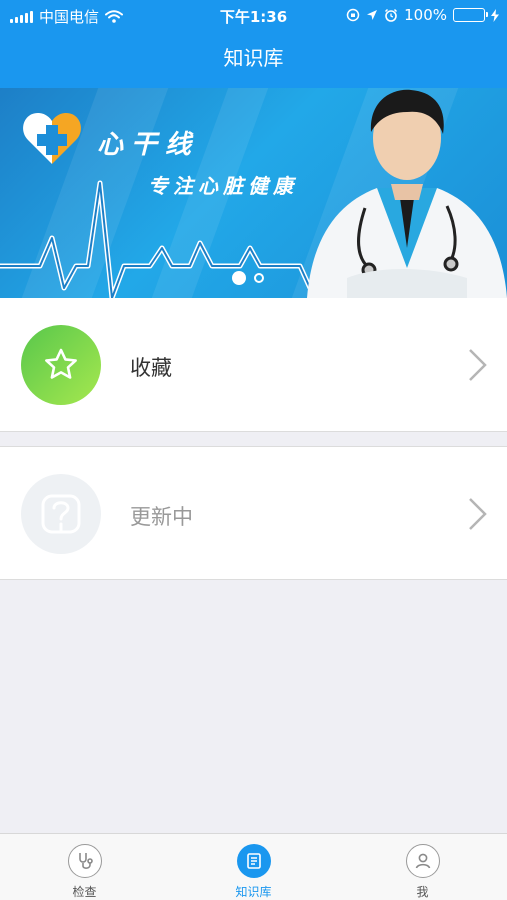 This screenshot has height=900, width=507. Describe the element at coordinates (253, 513) in the screenshot. I see `list-item-updating: 更新中` at that location.